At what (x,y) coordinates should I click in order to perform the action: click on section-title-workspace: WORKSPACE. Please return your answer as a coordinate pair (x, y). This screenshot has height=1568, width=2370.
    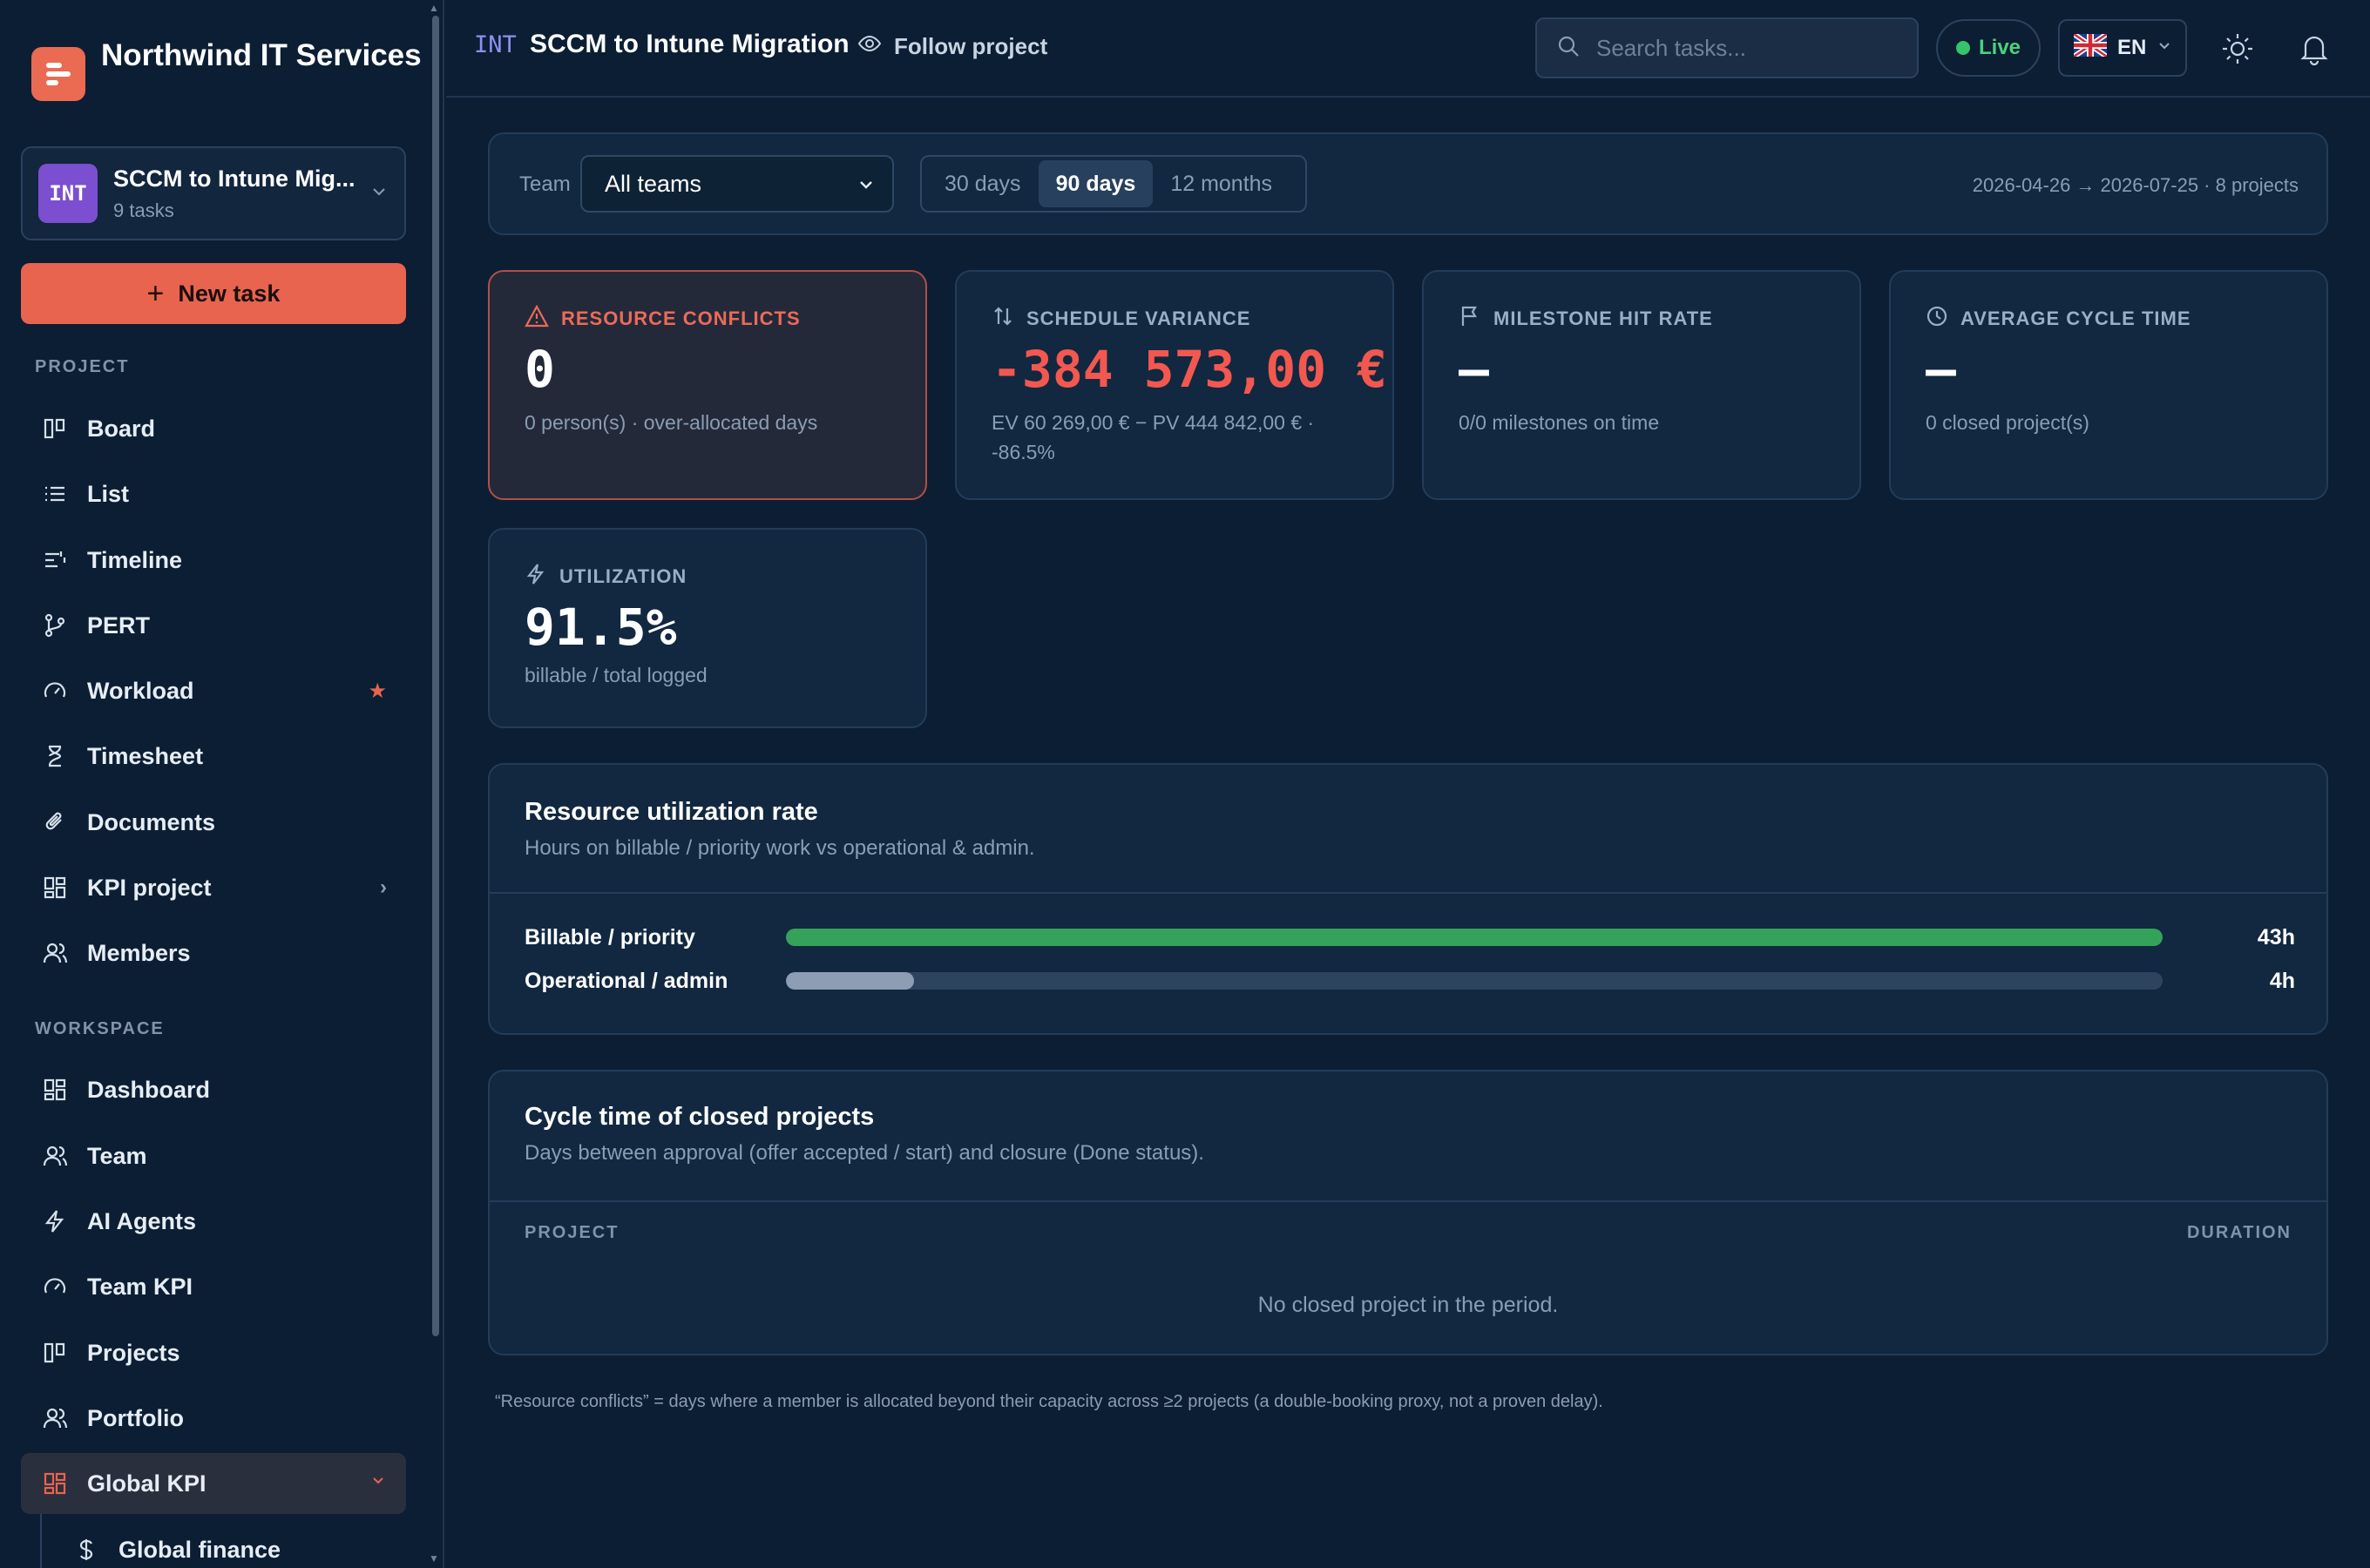
    Looking at the image, I should click on (100, 1028).